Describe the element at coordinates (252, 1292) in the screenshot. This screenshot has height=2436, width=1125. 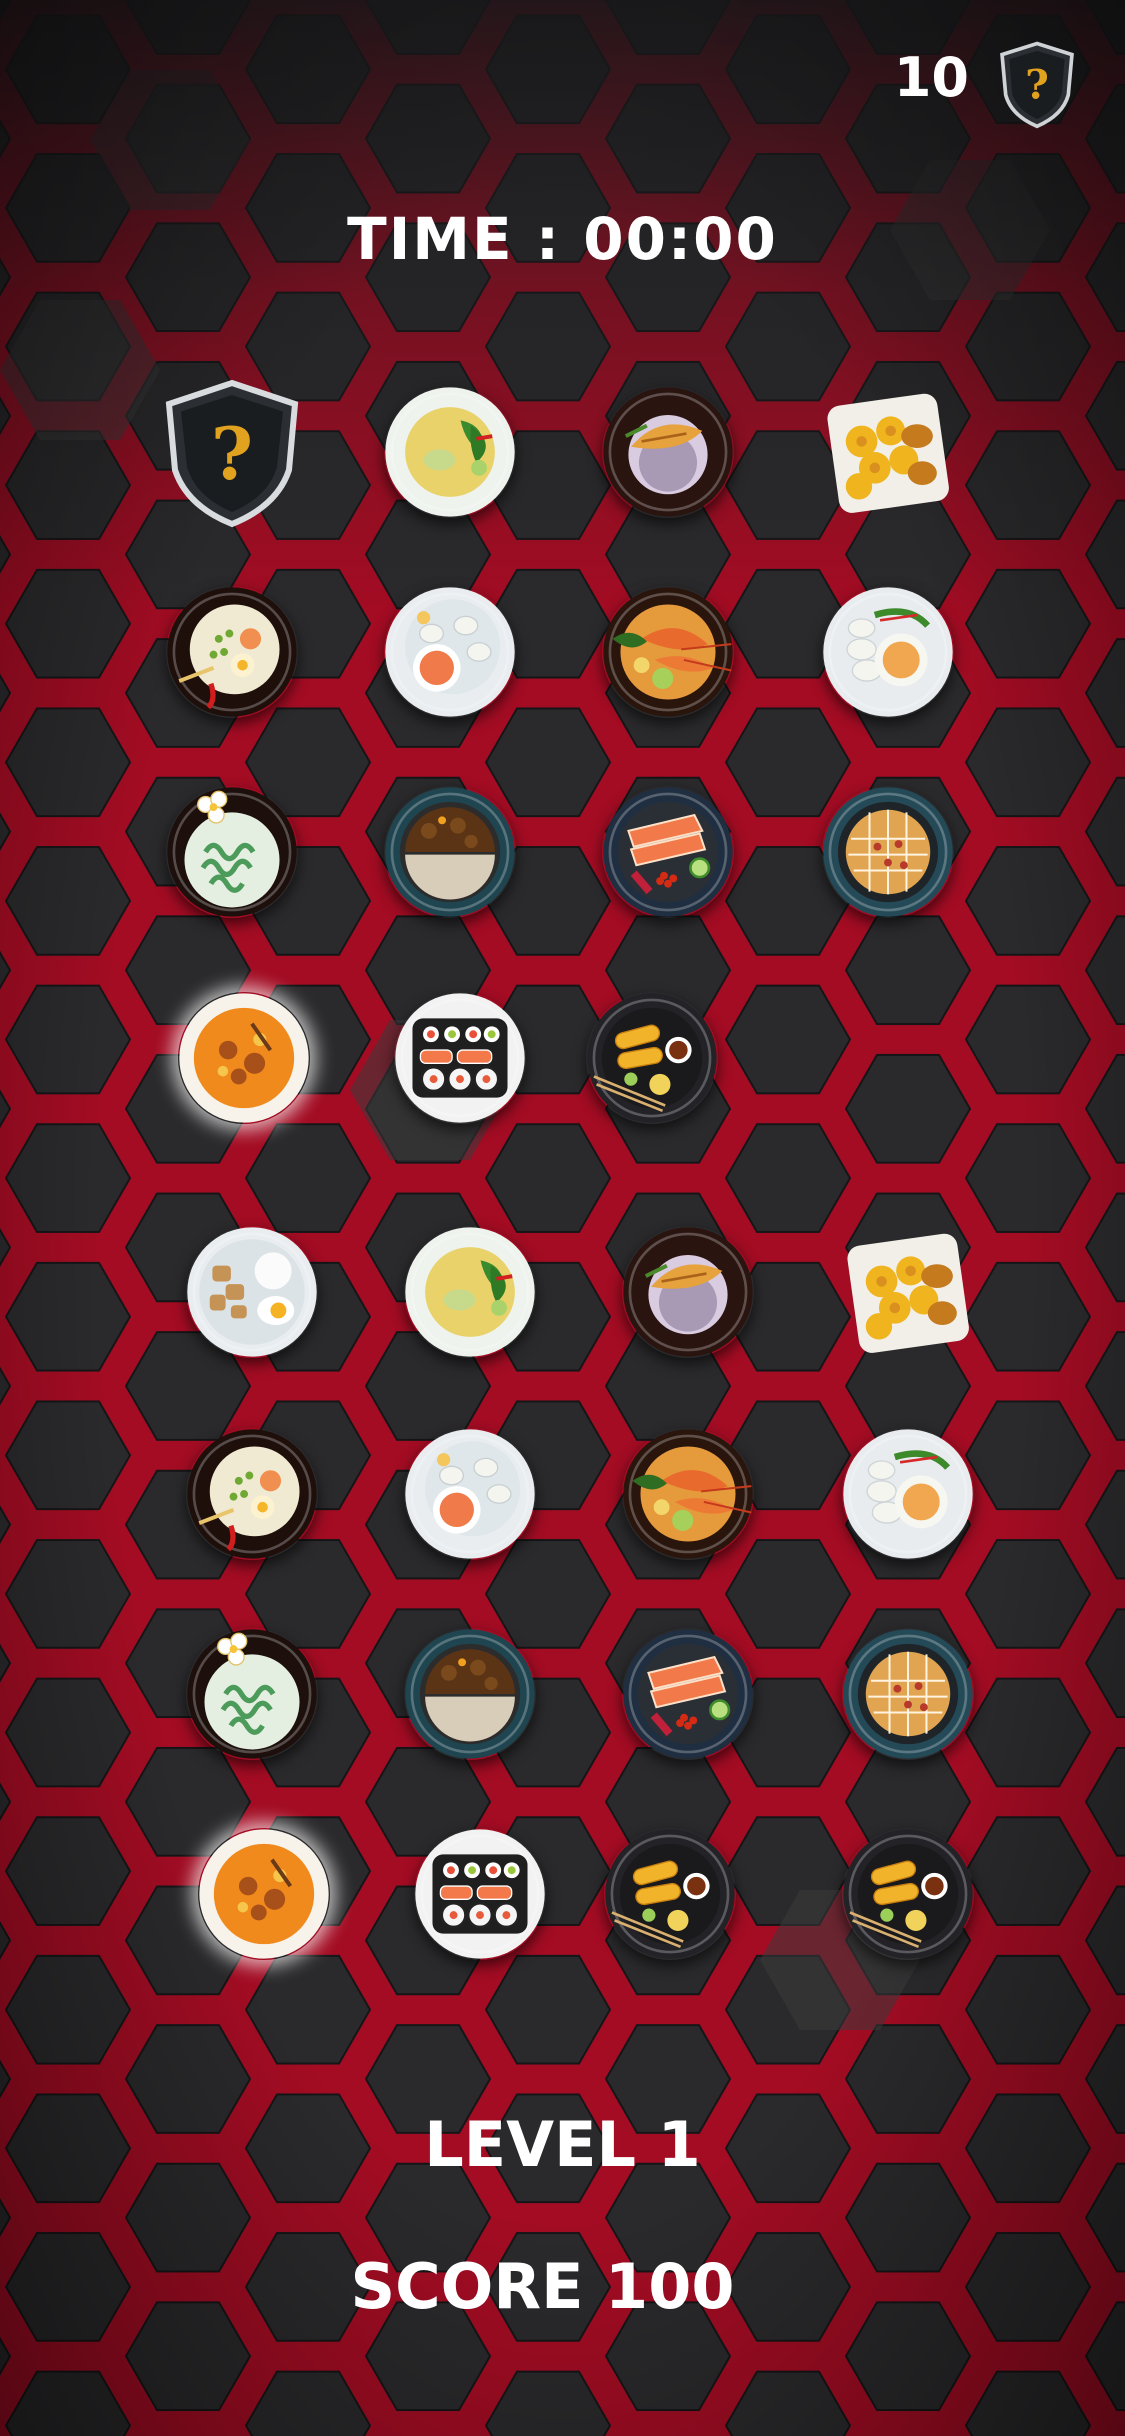
I see `food-tile-chicken-rice-egg` at that location.